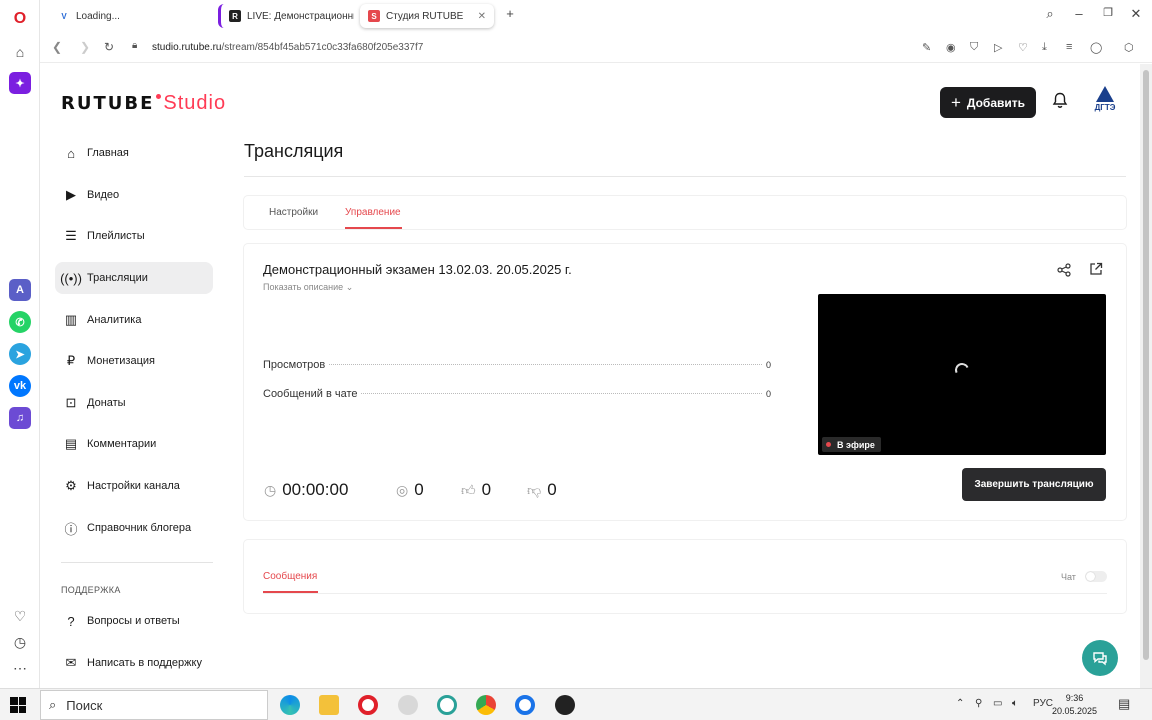  What do you see at coordinates (310, 394) in the screenshot?
I see `stat-label: Сообщений в чате` at bounding box center [310, 394].